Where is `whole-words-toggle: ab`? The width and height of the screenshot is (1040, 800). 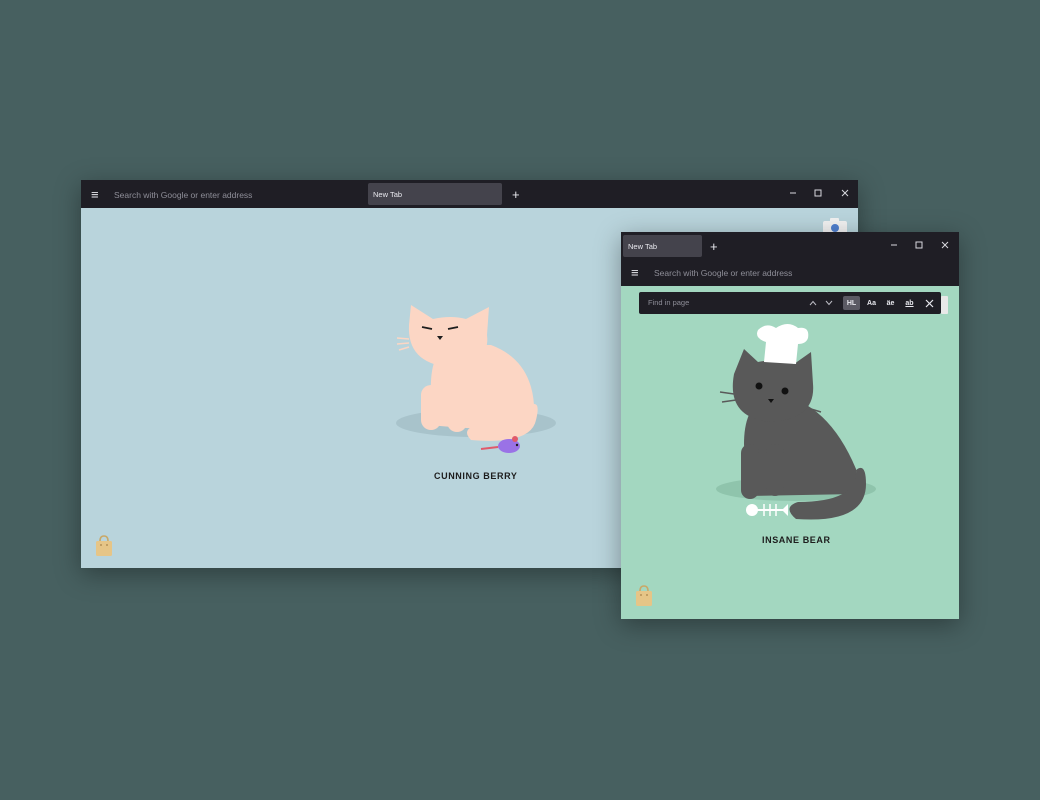
whole-words-toggle: ab is located at coordinates (909, 303).